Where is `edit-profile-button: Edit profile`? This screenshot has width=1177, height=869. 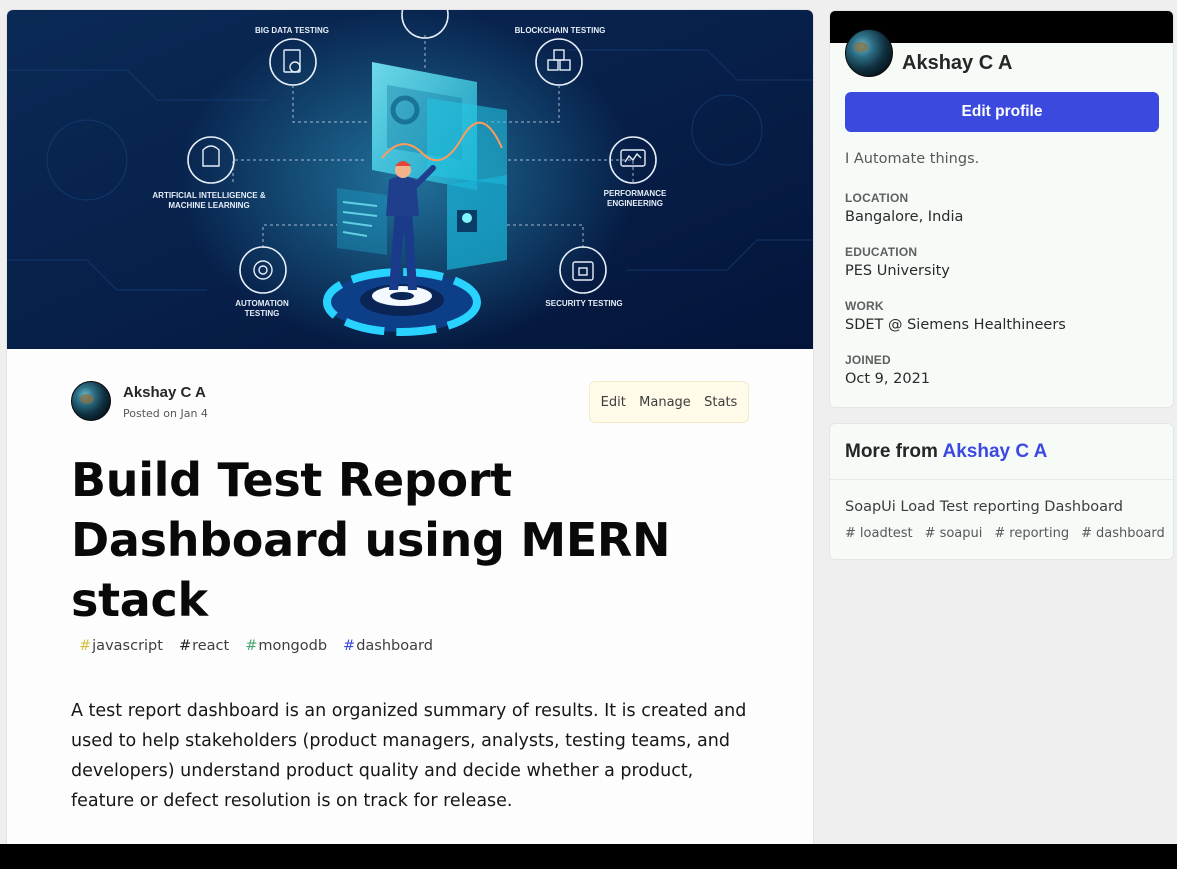
edit-profile-button: Edit profile is located at coordinates (1002, 112).